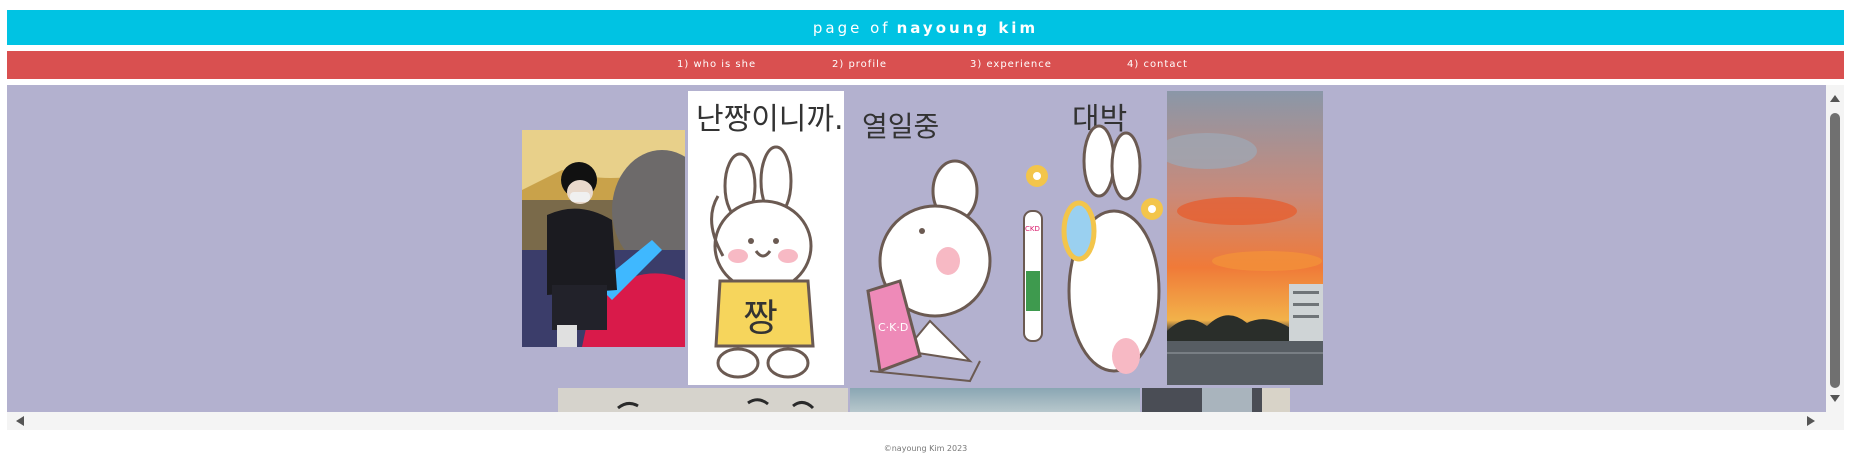 This screenshot has height=465, width=1851. What do you see at coordinates (1085, 238) in the screenshot?
I see `sticker-bunny-daebak: 대박 CKD` at bounding box center [1085, 238].